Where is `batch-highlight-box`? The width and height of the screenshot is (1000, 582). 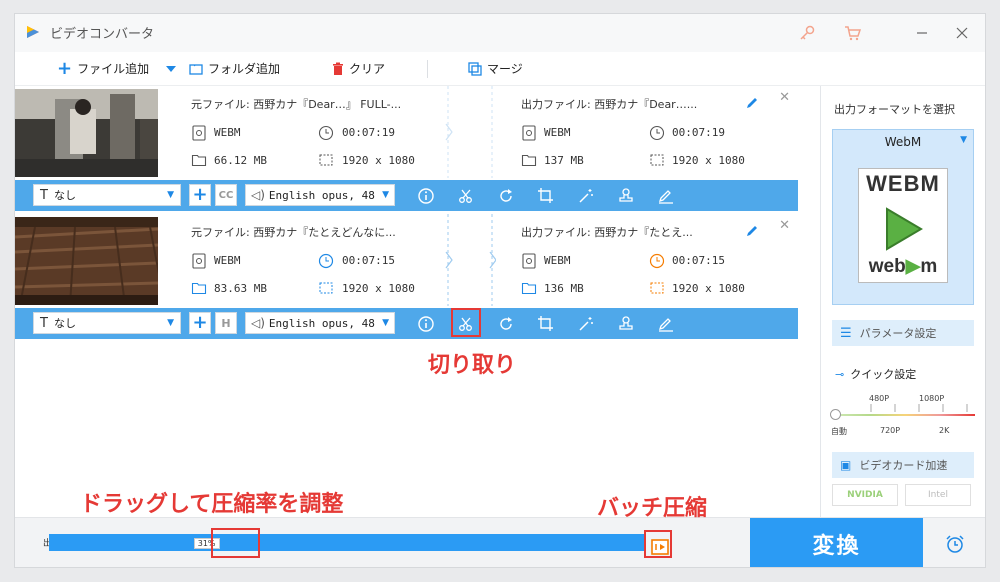 batch-highlight-box is located at coordinates (658, 544).